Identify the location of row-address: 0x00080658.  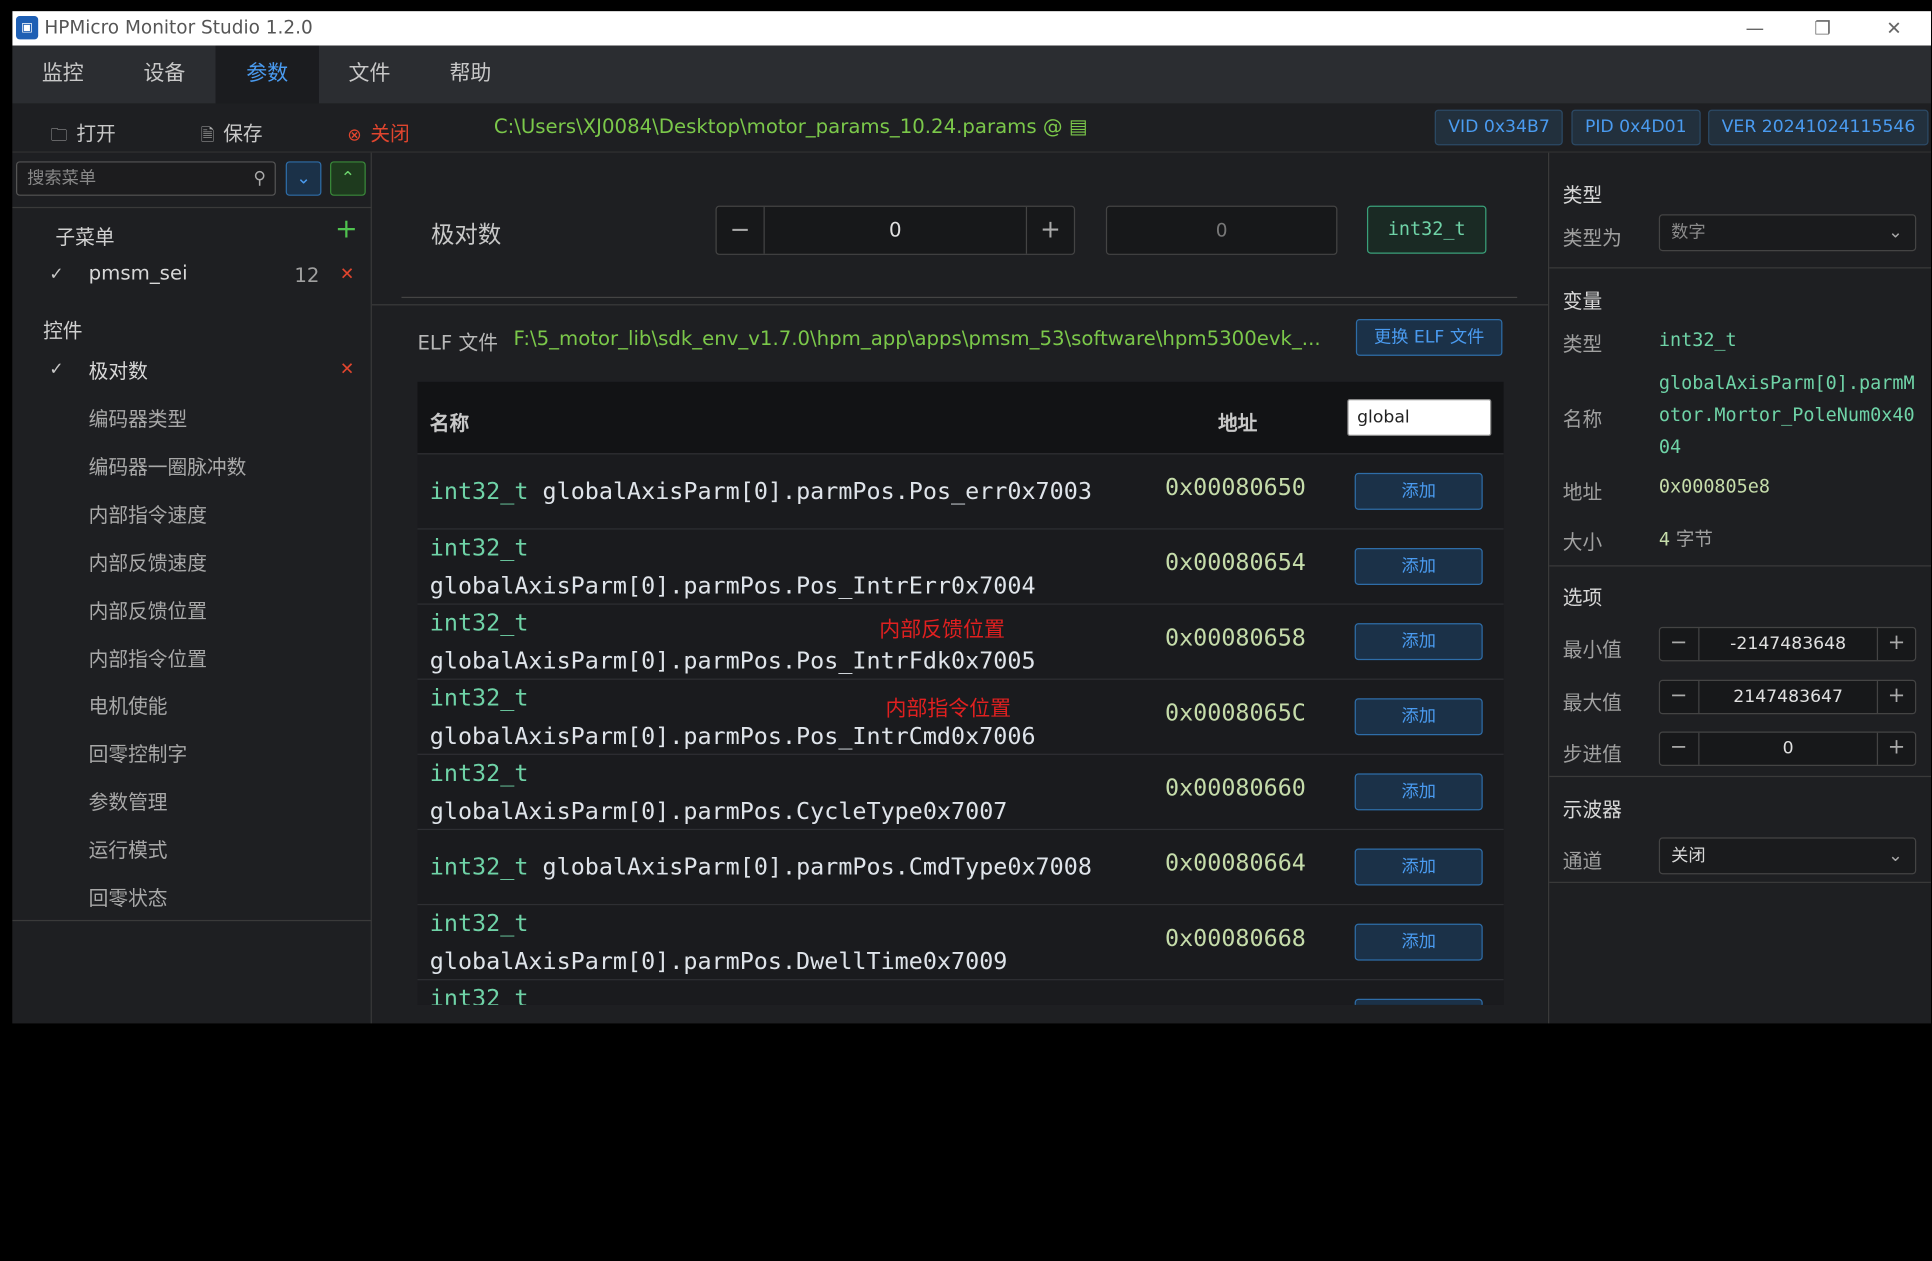
(1235, 638).